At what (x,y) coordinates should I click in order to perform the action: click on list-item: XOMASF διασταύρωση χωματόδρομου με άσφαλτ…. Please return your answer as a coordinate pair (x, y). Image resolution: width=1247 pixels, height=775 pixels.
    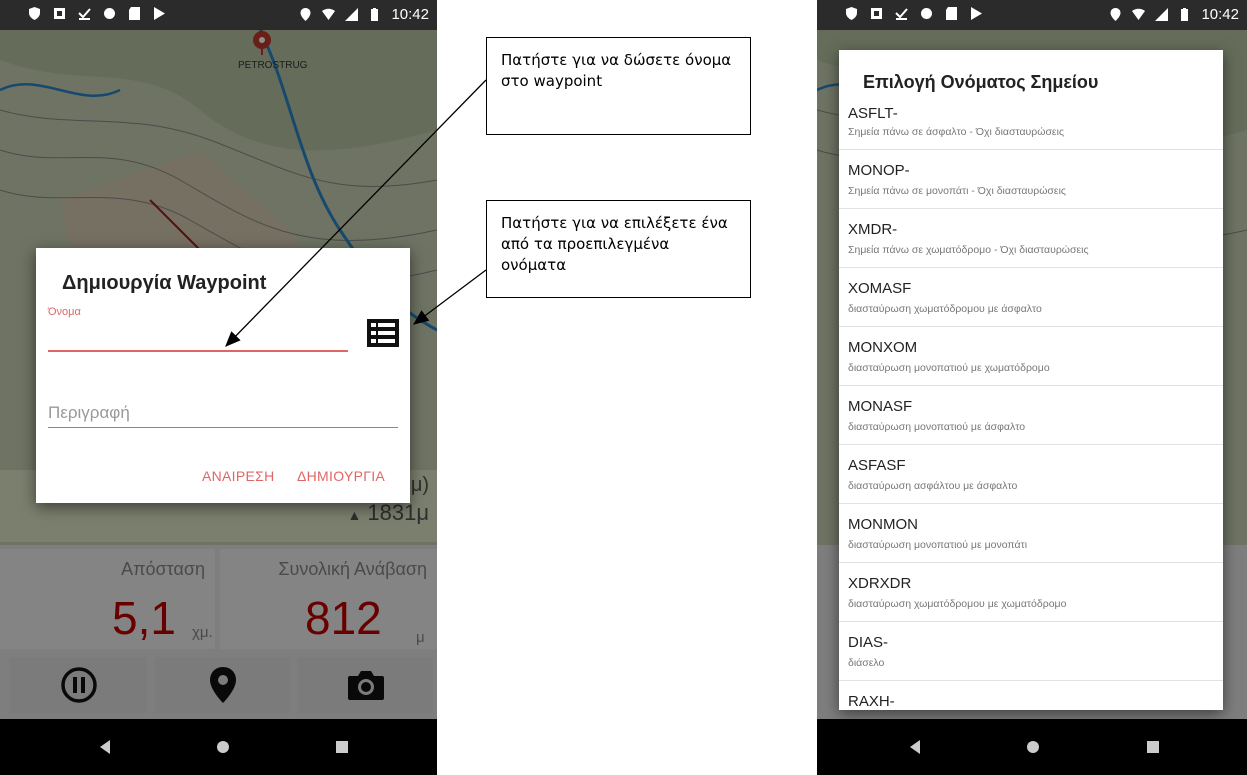
    Looking at the image, I should click on (1031, 297).